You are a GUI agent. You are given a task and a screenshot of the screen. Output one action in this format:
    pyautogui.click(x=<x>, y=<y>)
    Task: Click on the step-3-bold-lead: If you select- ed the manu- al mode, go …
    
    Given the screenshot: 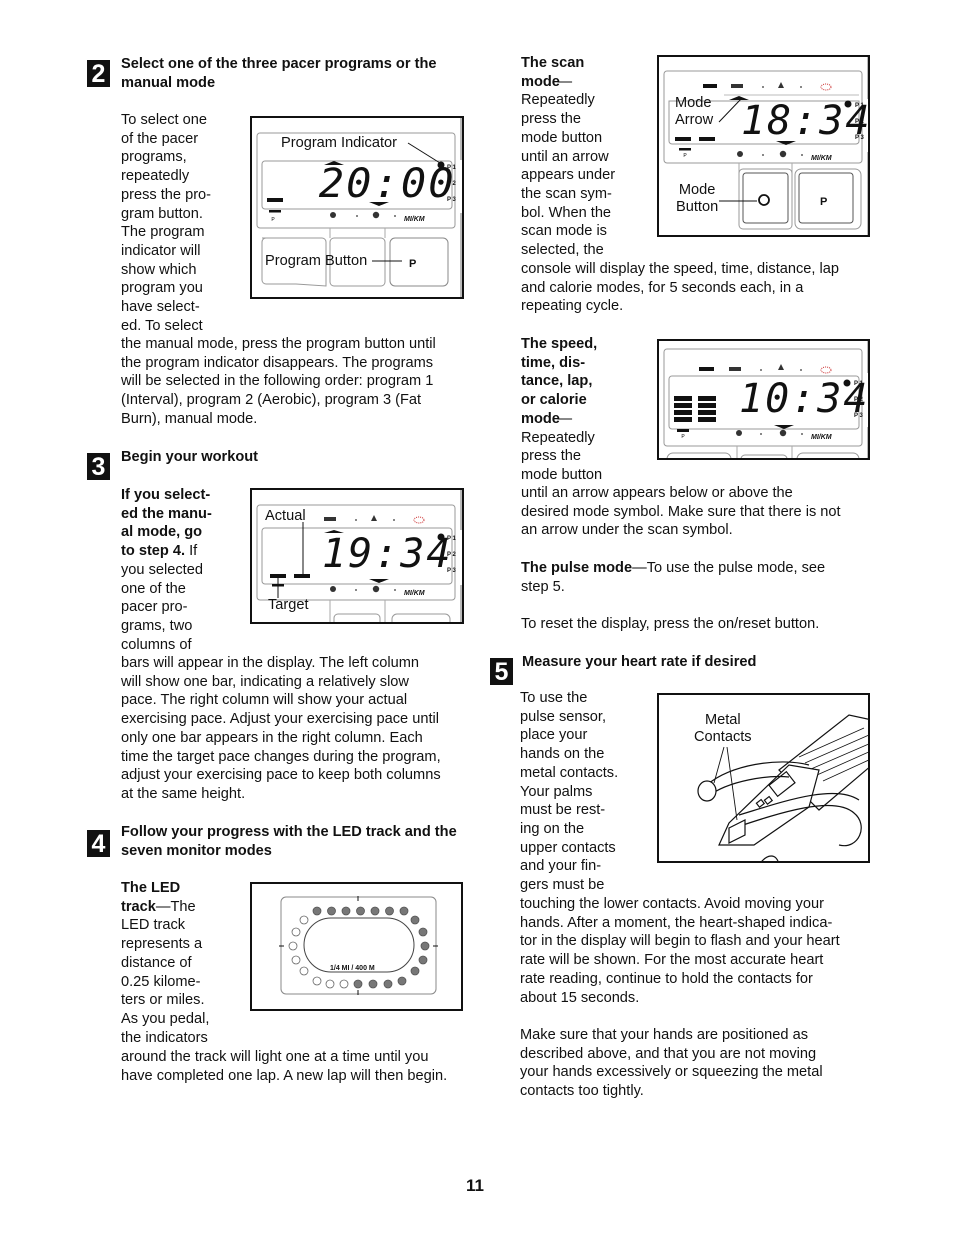 What is the action you would take?
    pyautogui.click(x=166, y=523)
    